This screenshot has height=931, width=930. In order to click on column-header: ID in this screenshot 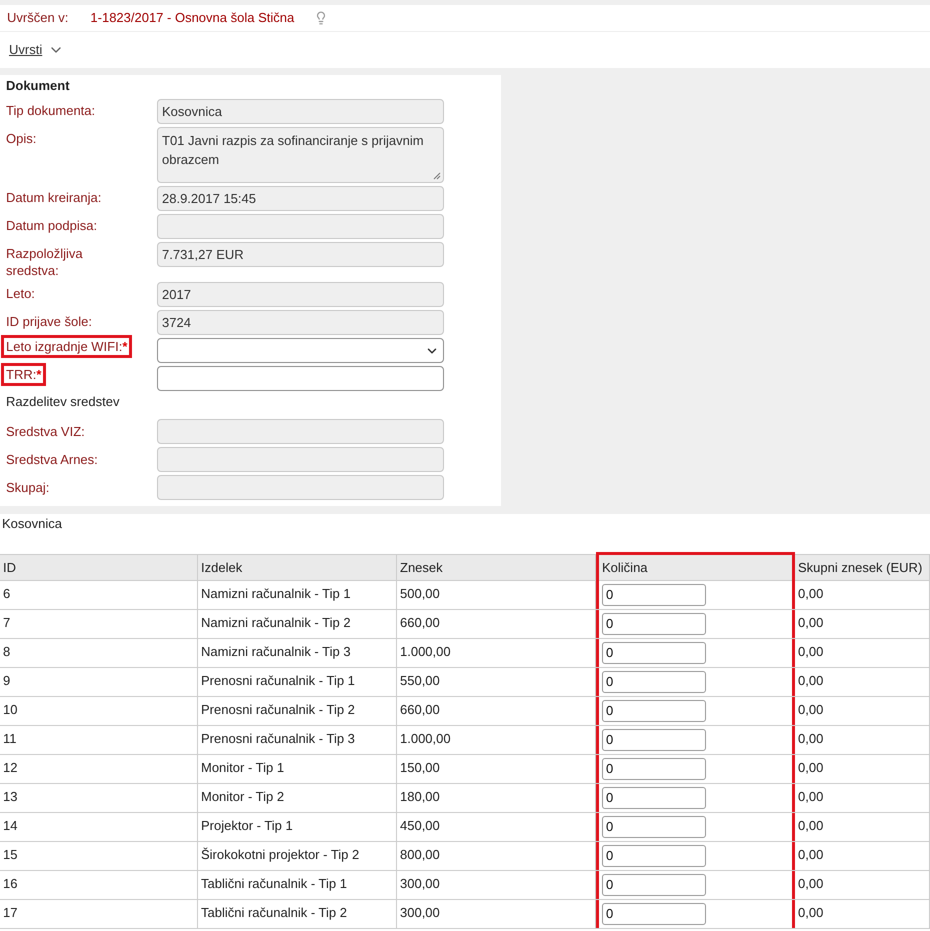, I will do `click(99, 567)`.